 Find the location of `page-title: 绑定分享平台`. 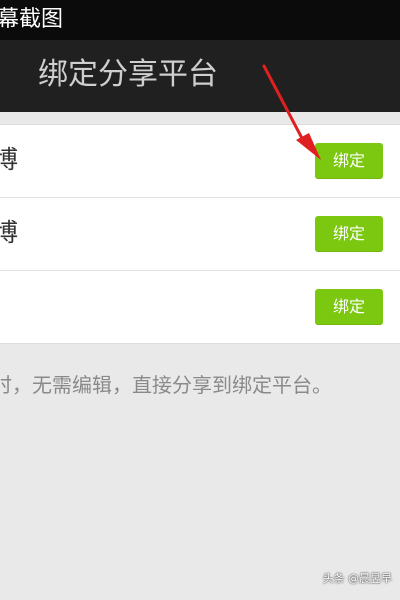

page-title: 绑定分享平台 is located at coordinates (128, 74).